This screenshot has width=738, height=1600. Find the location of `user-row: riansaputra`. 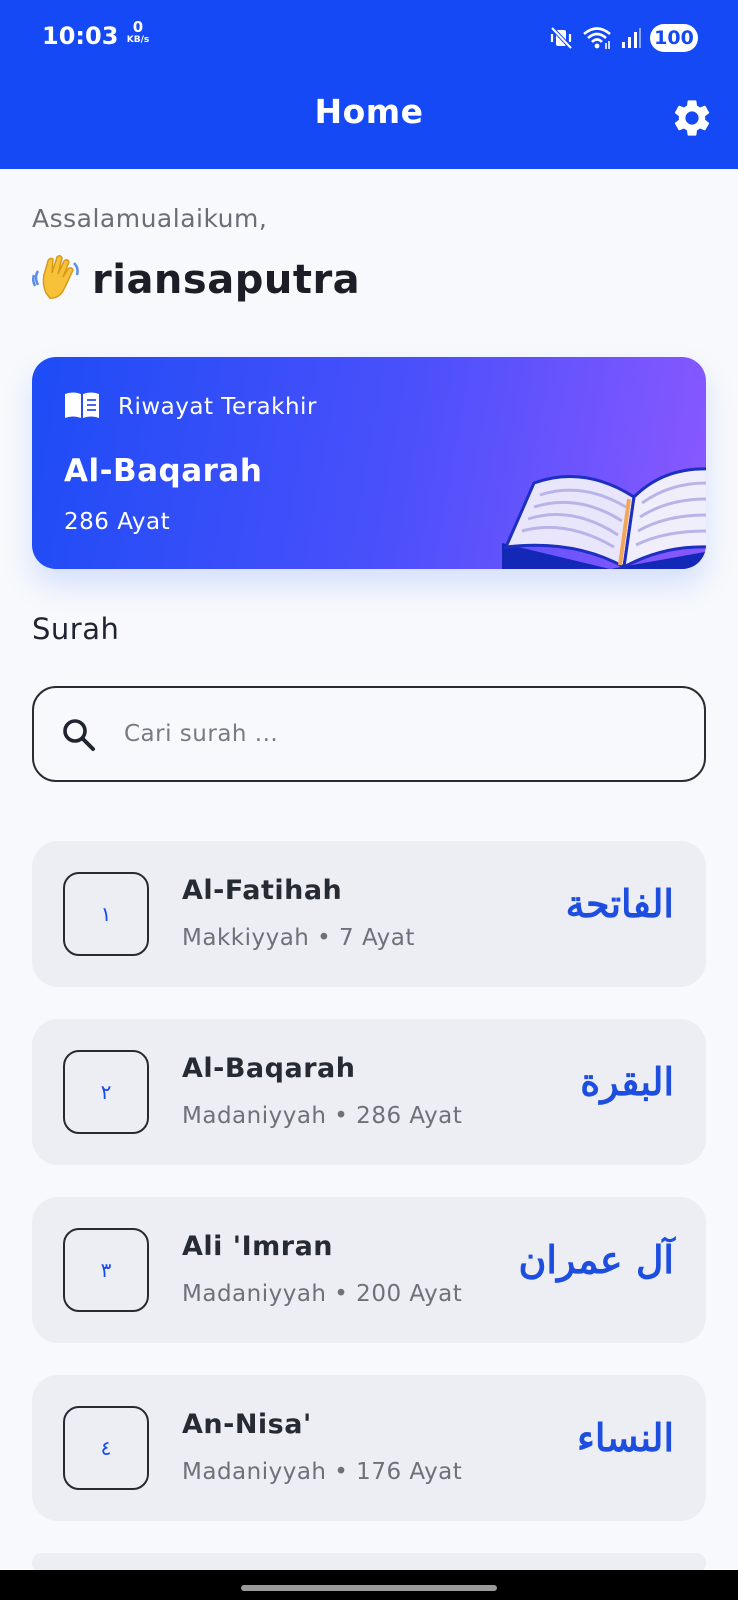

user-row: riansaputra is located at coordinates (196, 280).